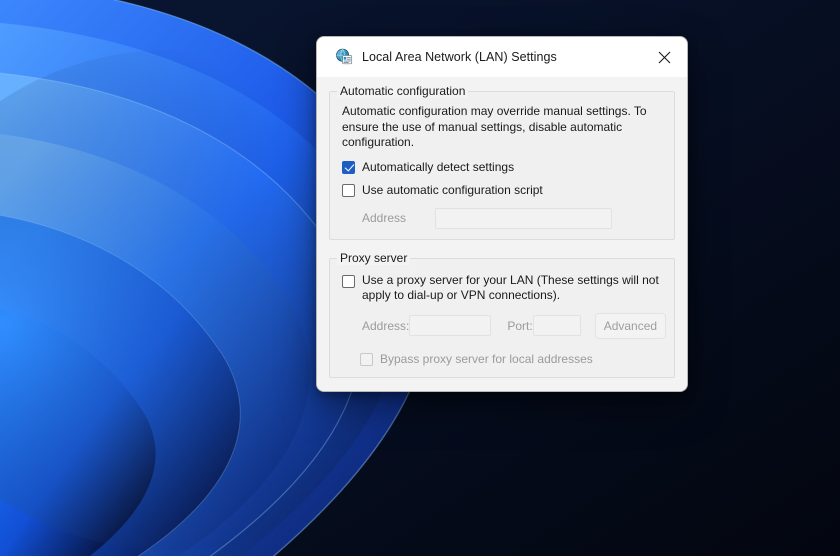 Image resolution: width=840 pixels, height=556 pixels. I want to click on automatic-configuration-legend: Automatic configuration, so click(403, 91).